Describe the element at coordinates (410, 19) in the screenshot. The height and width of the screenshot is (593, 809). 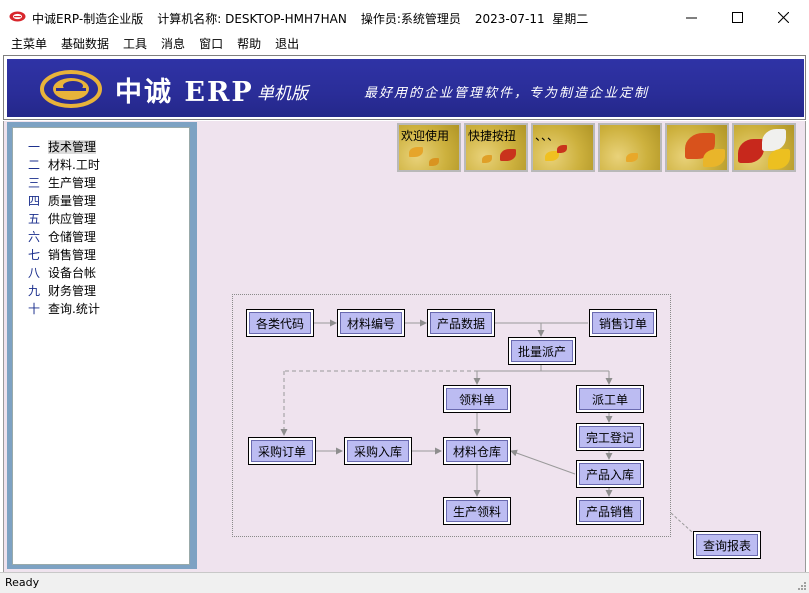
I see `operator-field: 操作员:系统管理员` at that location.